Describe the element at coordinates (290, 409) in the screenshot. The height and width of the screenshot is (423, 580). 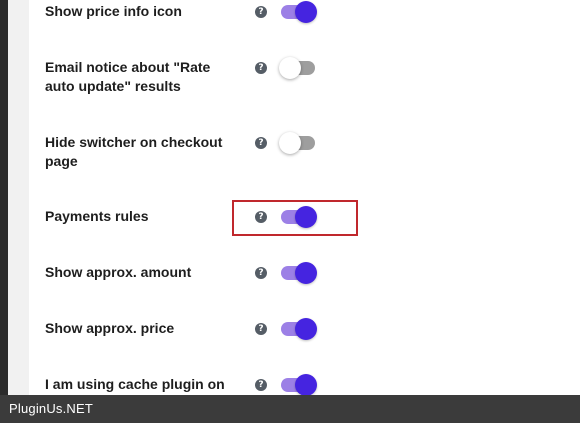
I see `watermark-footer: PluginUs.NET` at that location.